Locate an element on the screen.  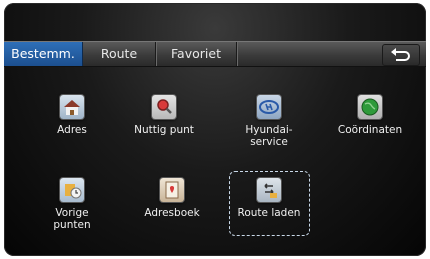
menu-item-route-laden: Route laden is located at coordinates (269, 199).